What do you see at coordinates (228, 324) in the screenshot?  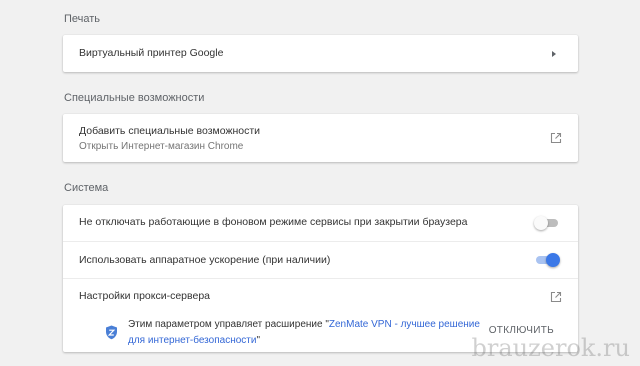 I see `policy-prefix: Этим параметром управляет расширение "` at bounding box center [228, 324].